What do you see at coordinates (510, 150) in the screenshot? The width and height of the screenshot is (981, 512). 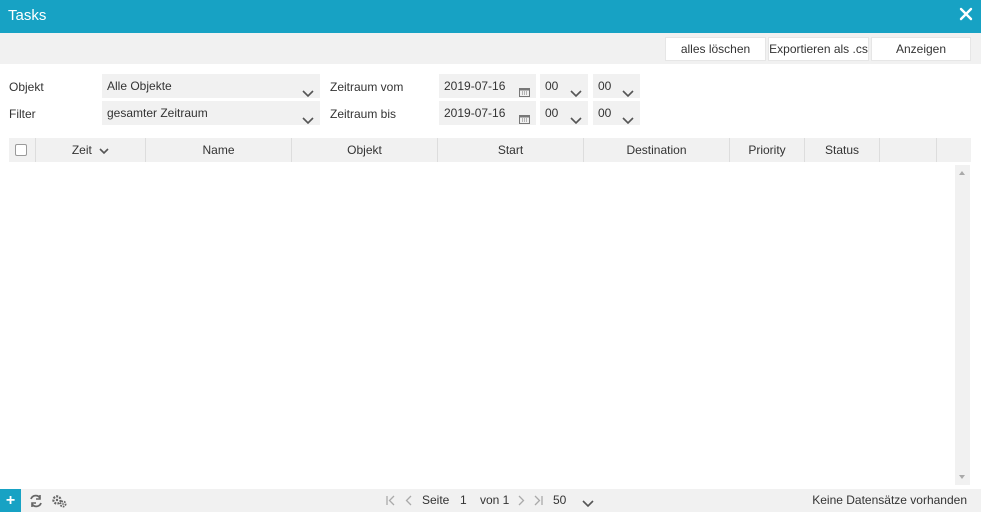 I see `column-header-start: Start` at bounding box center [510, 150].